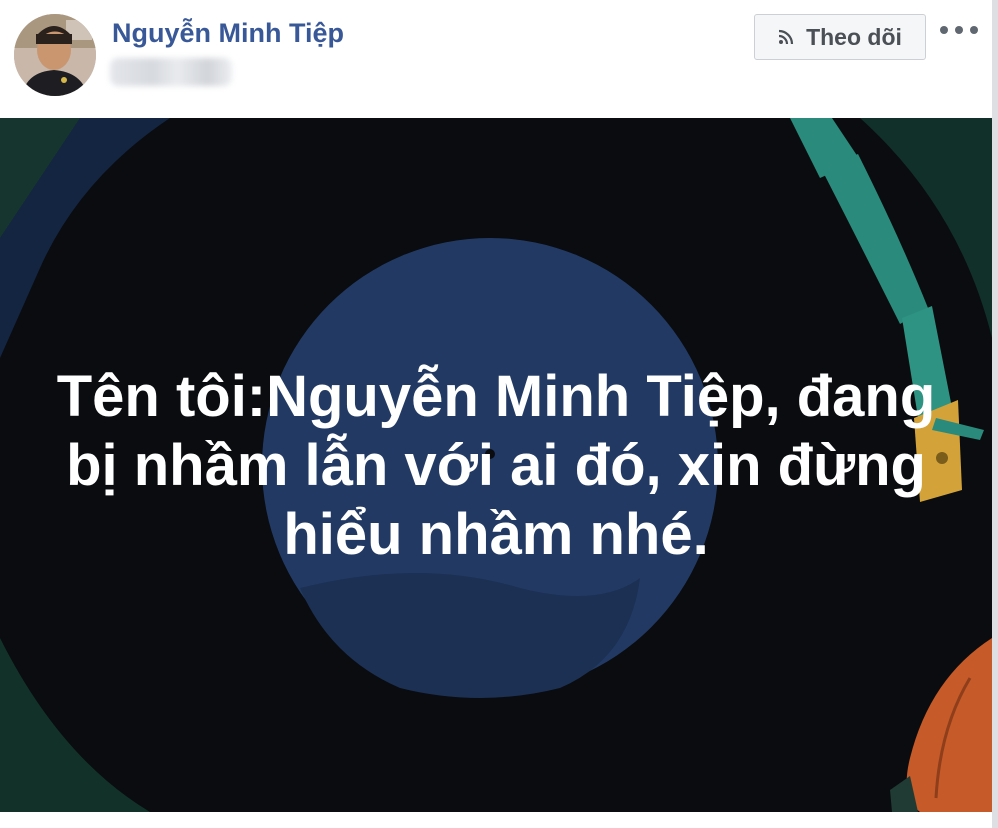  Describe the element at coordinates (786, 37) in the screenshot. I see `rss-icon` at that location.